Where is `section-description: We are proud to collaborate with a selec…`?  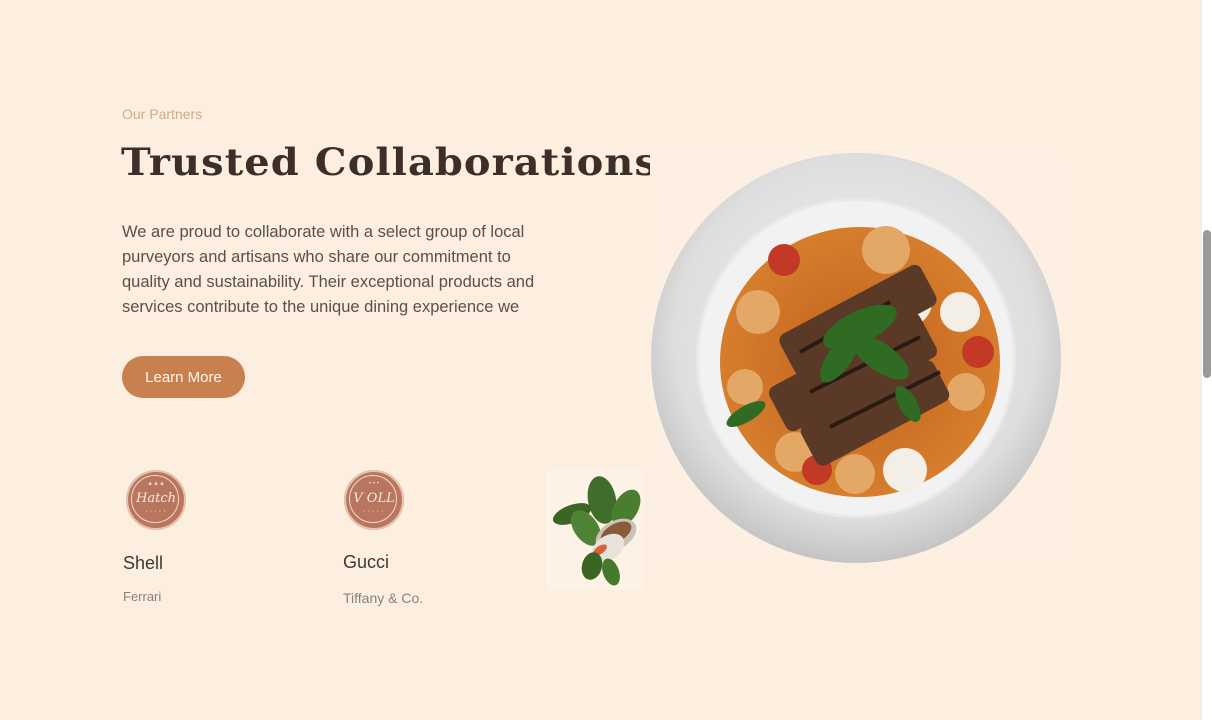 section-description: We are proud to collaborate with a selec… is located at coordinates (328, 269).